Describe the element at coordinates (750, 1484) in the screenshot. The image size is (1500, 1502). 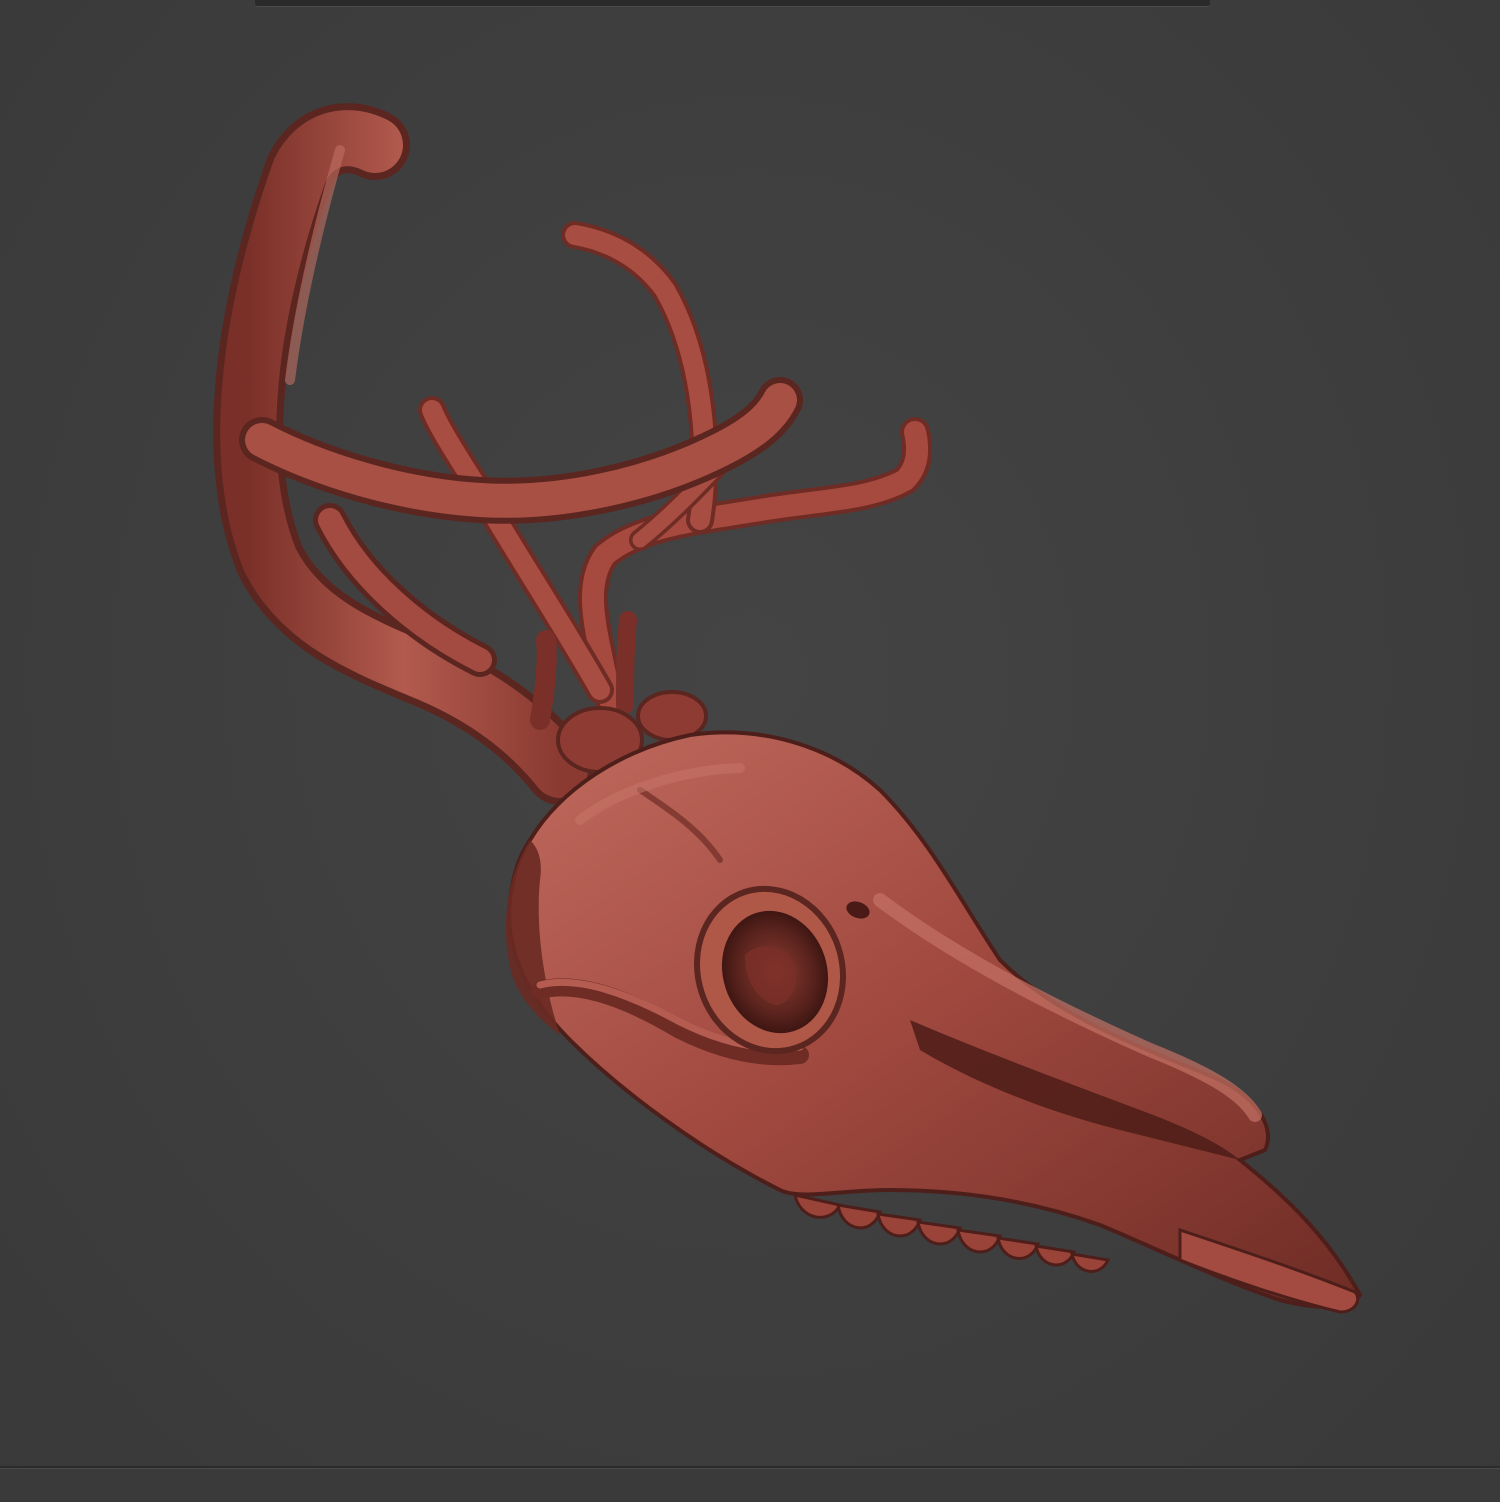
I see `bottom-shelf` at that location.